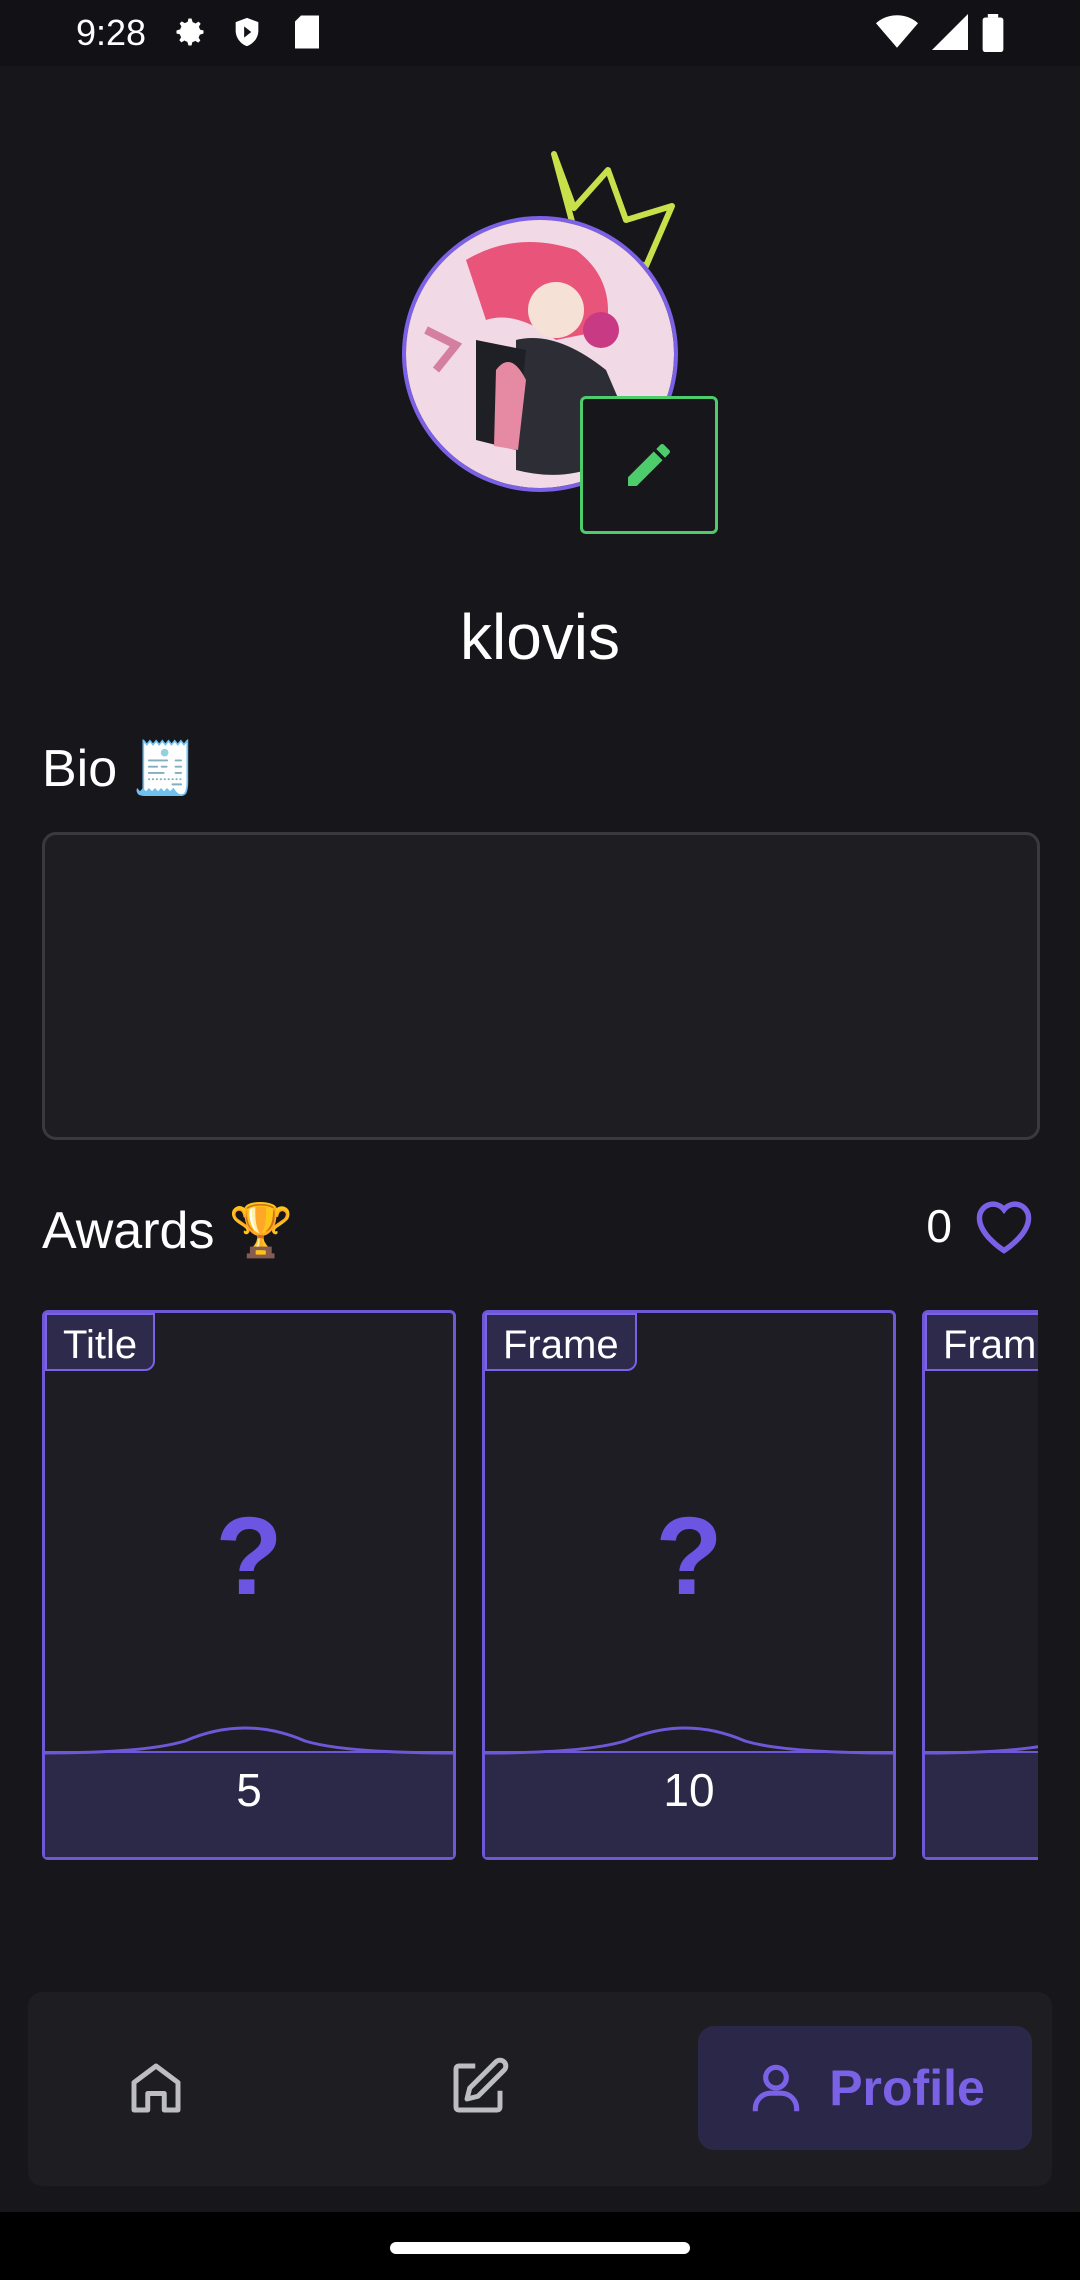 This screenshot has width=1080, height=2280. I want to click on award-card-footer, so click(981, 1804).